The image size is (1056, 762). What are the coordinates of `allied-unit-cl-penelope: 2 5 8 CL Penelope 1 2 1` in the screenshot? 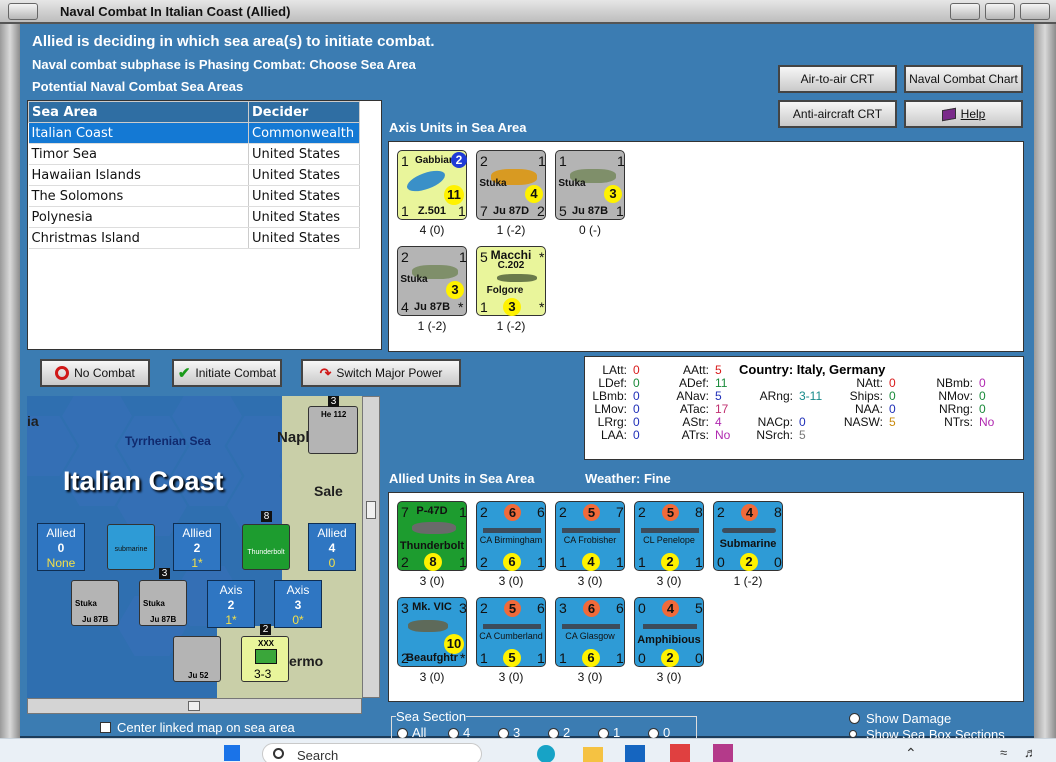 It's located at (669, 536).